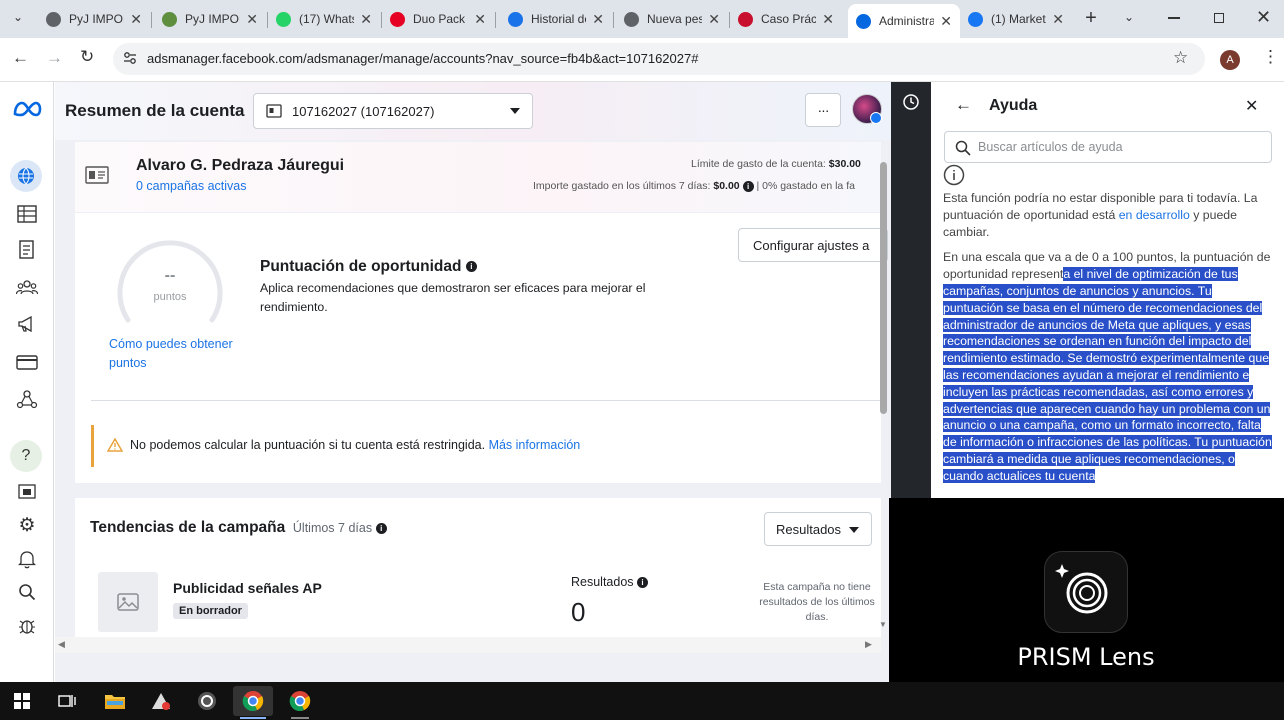 This screenshot has width=1284, height=720. Describe the element at coordinates (844, 164) in the screenshot. I see `spend-limit-value: $30.00` at that location.